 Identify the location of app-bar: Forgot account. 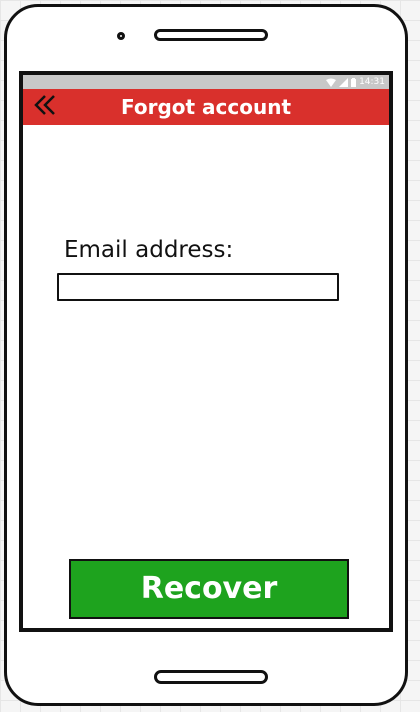
(206, 107).